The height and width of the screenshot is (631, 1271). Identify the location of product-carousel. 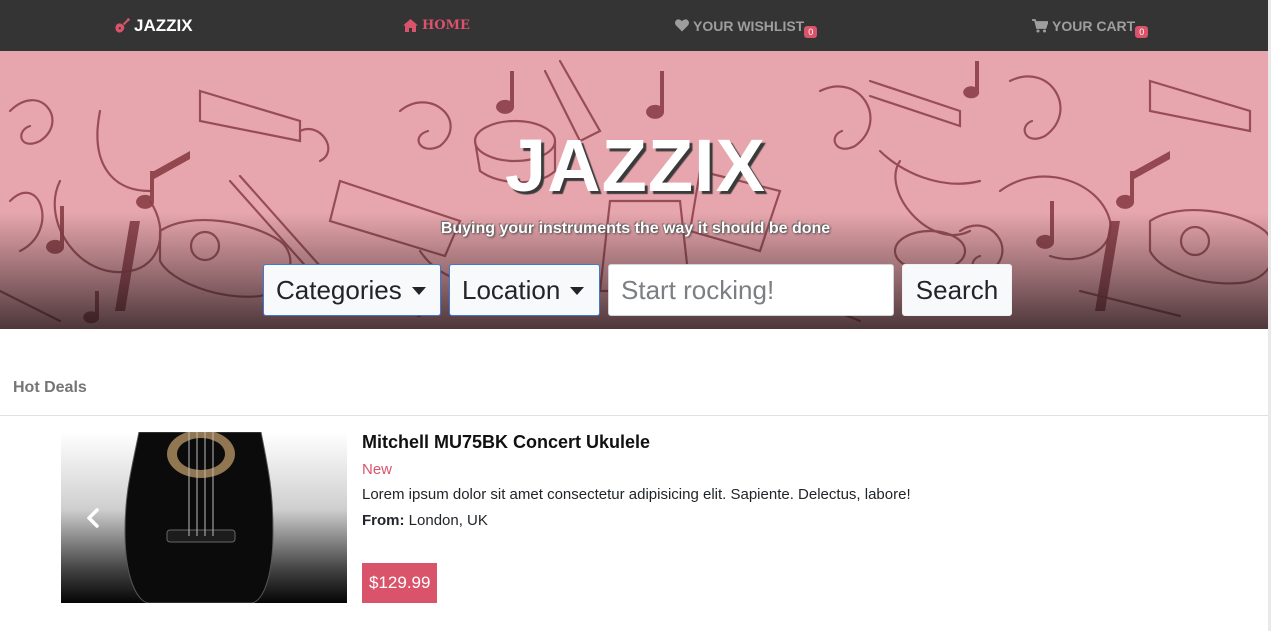
(204, 517).